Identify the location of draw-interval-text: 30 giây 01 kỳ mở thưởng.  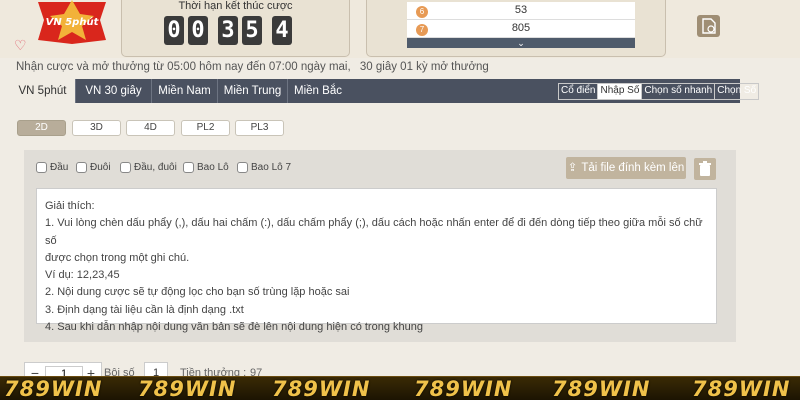
(424, 67).